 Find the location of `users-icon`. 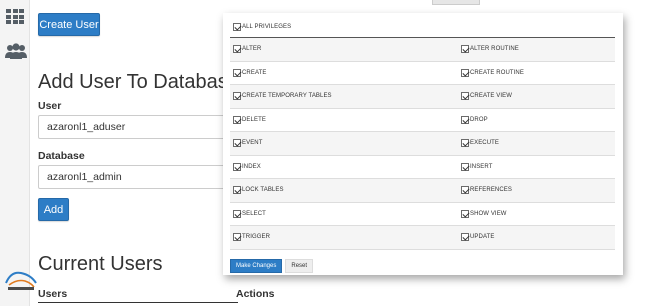

users-icon is located at coordinates (16, 51).